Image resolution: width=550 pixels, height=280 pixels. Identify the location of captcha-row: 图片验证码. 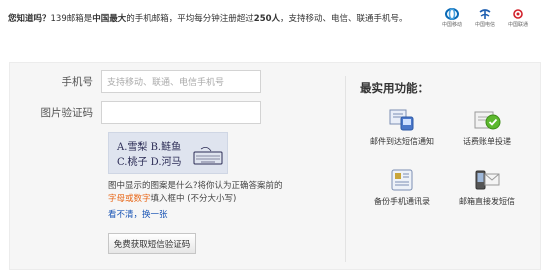
(135, 112).